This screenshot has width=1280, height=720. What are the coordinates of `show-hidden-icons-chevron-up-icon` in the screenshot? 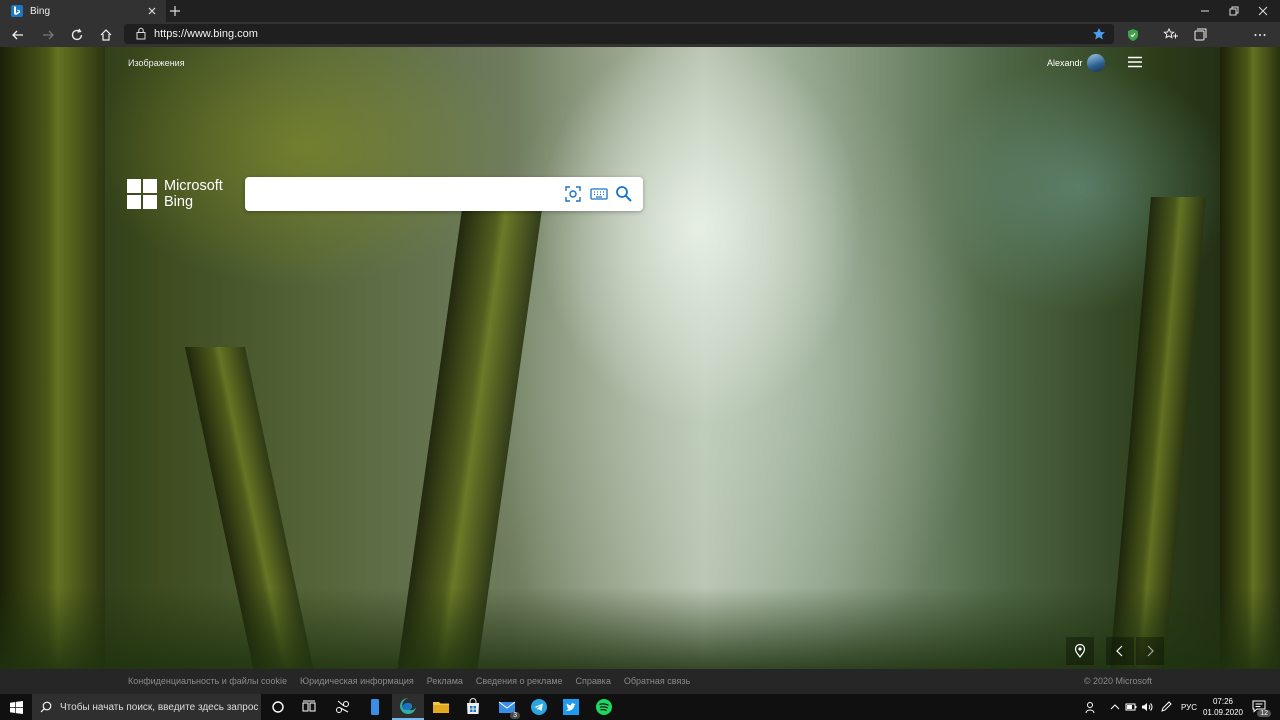 It's located at (1115, 707).